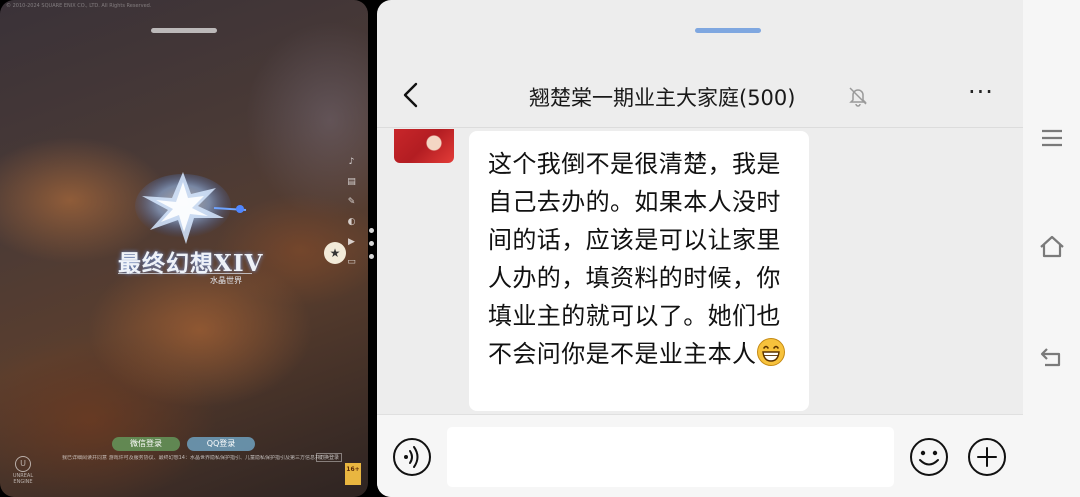 The height and width of the screenshot is (497, 1080). Describe the element at coordinates (351, 182) in the screenshot. I see `clipboard-icon: ▤` at that location.